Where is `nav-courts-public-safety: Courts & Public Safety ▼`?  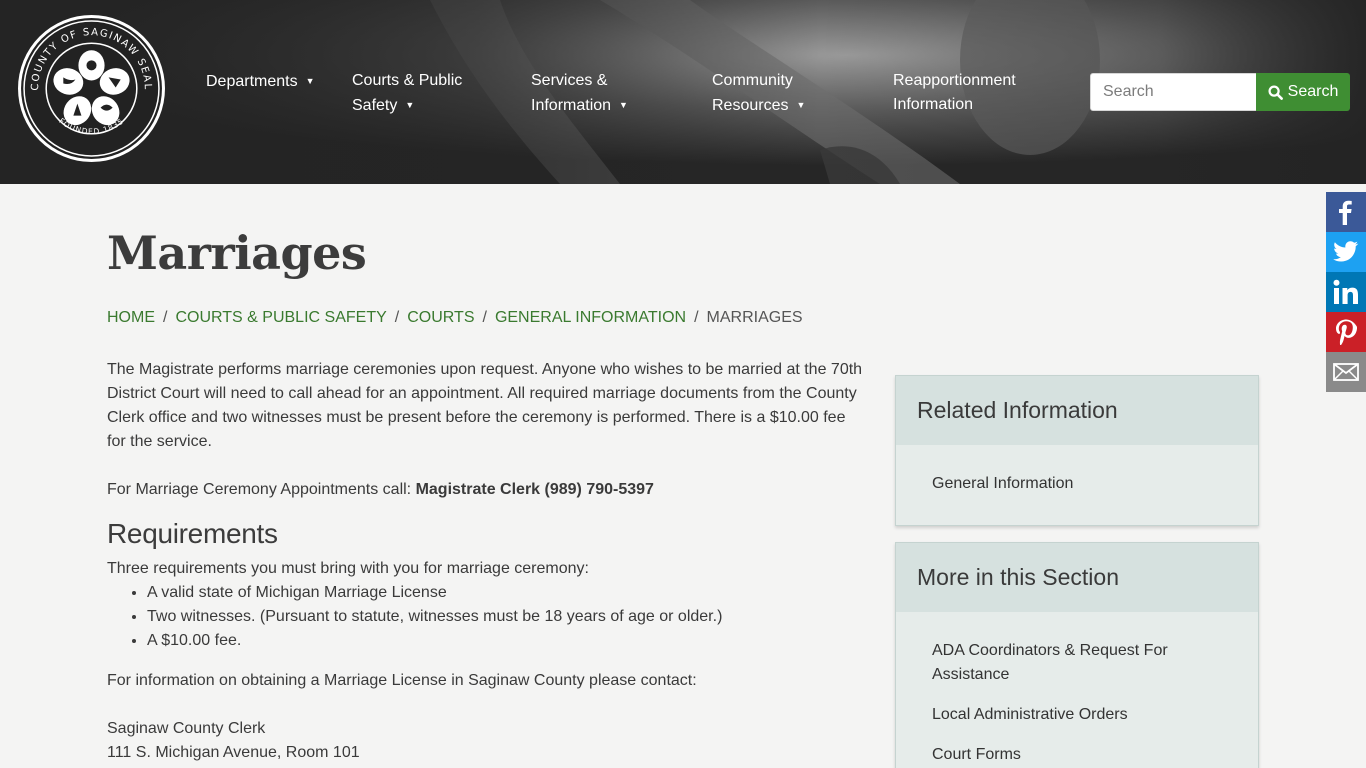
nav-courts-public-safety: Courts & Public Safety ▼ is located at coordinates (407, 93).